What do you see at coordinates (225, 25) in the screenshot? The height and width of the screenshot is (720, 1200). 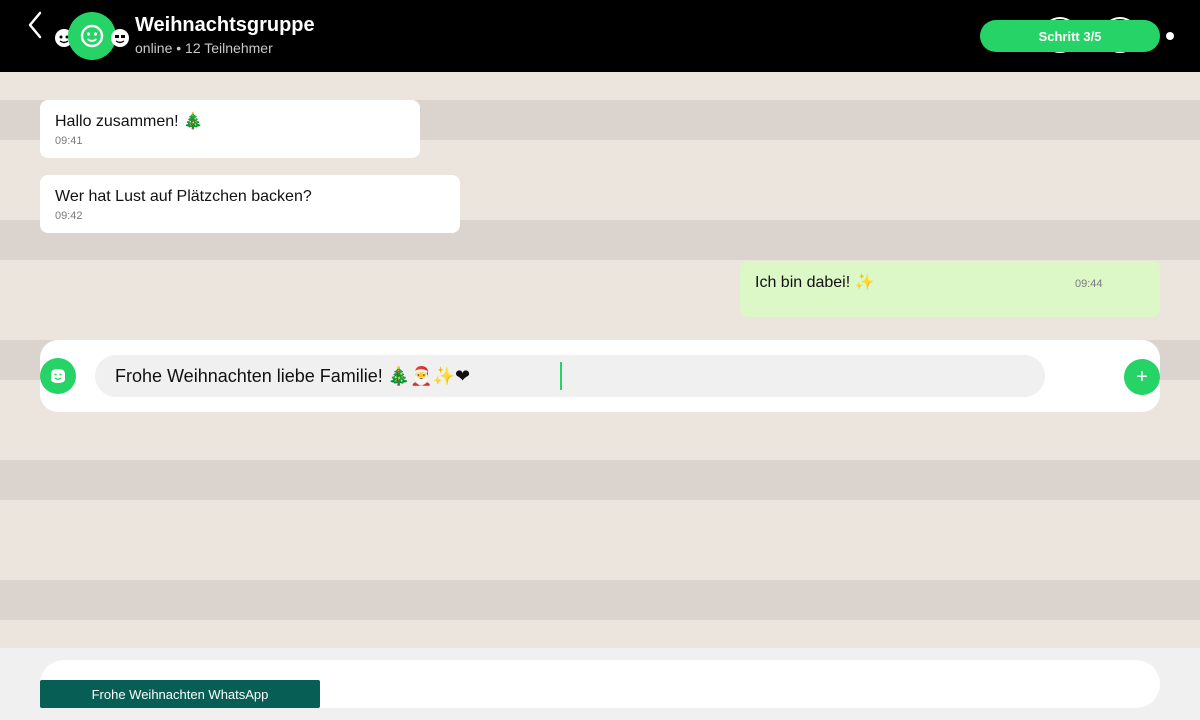 I see `group-title: Weihnachtsgruppe` at bounding box center [225, 25].